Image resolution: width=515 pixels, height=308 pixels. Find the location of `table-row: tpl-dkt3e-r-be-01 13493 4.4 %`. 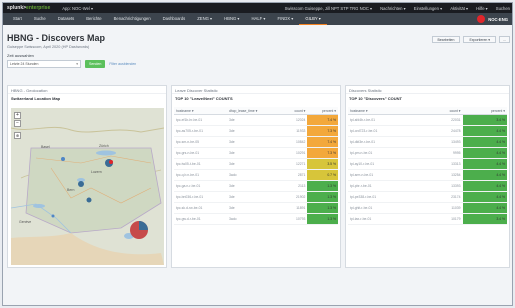

table-row: tpl-dkt3e-r-be-01 13493 4.4 % is located at coordinates (427, 142).